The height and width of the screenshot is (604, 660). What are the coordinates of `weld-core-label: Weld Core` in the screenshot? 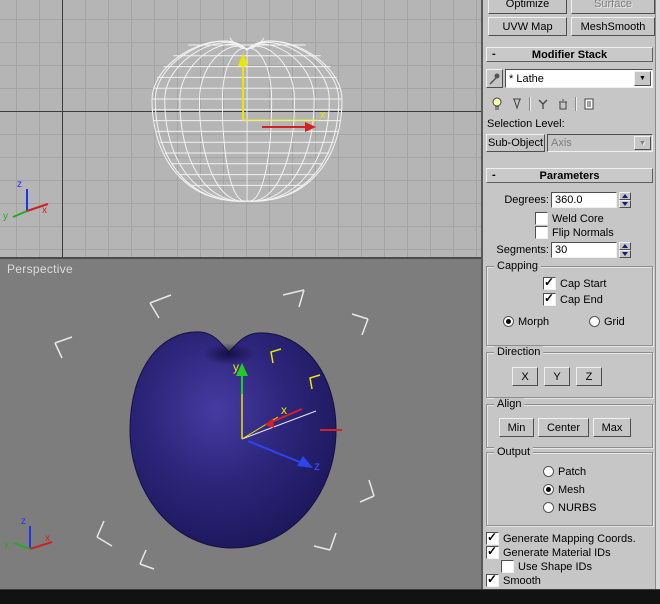 It's located at (578, 218).